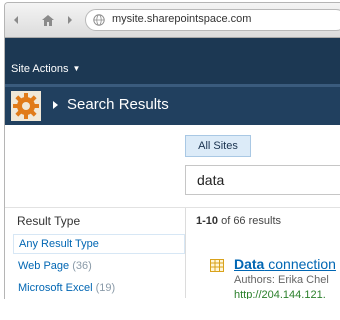 Image resolution: width=340 pixels, height=320 pixels. What do you see at coordinates (99, 267) in the screenshot?
I see `refinement-item-web-page: Web Page (36)` at bounding box center [99, 267].